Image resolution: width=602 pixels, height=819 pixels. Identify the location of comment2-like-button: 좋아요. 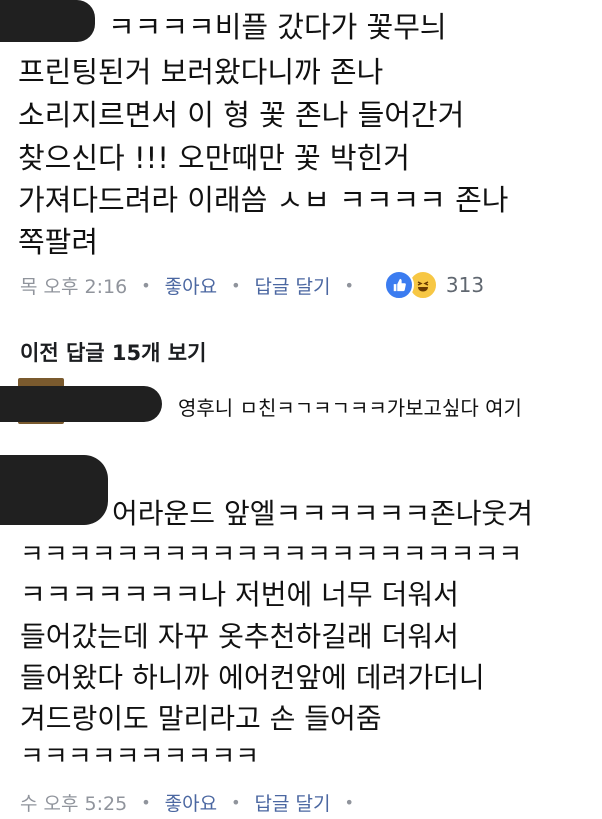
(191, 802).